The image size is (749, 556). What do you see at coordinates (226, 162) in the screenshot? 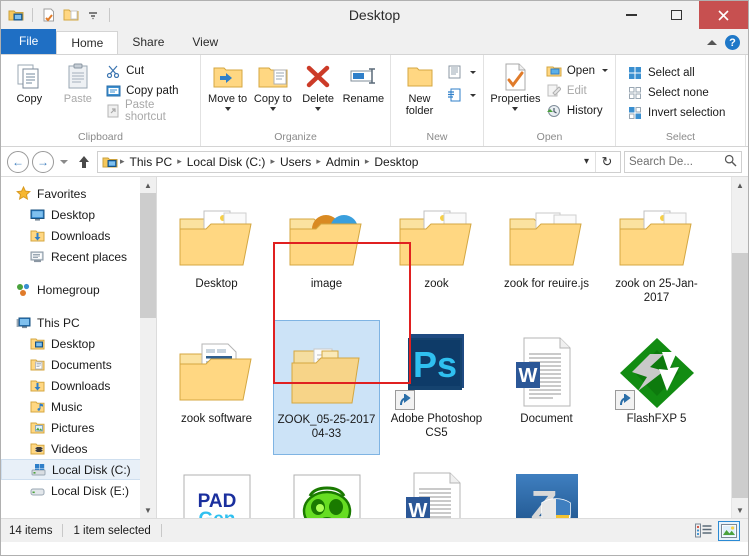
I see `crumb-local-disk-c: Local Disk (C:)` at bounding box center [226, 162].